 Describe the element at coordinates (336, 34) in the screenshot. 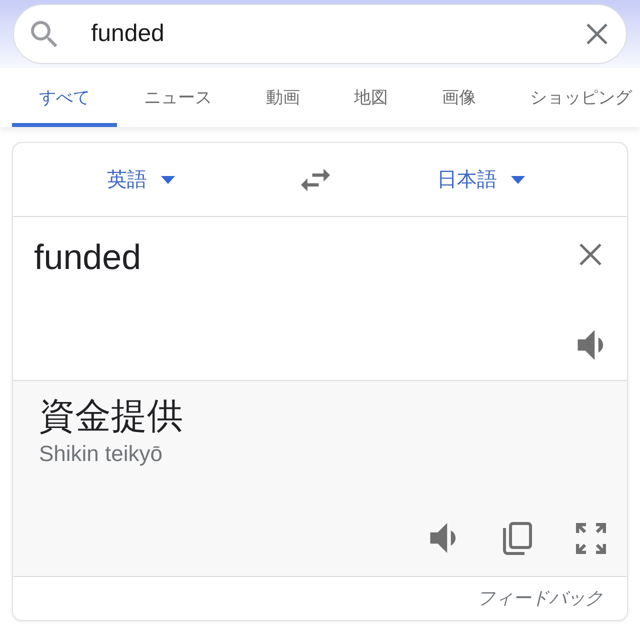

I see `search-field: funded` at that location.